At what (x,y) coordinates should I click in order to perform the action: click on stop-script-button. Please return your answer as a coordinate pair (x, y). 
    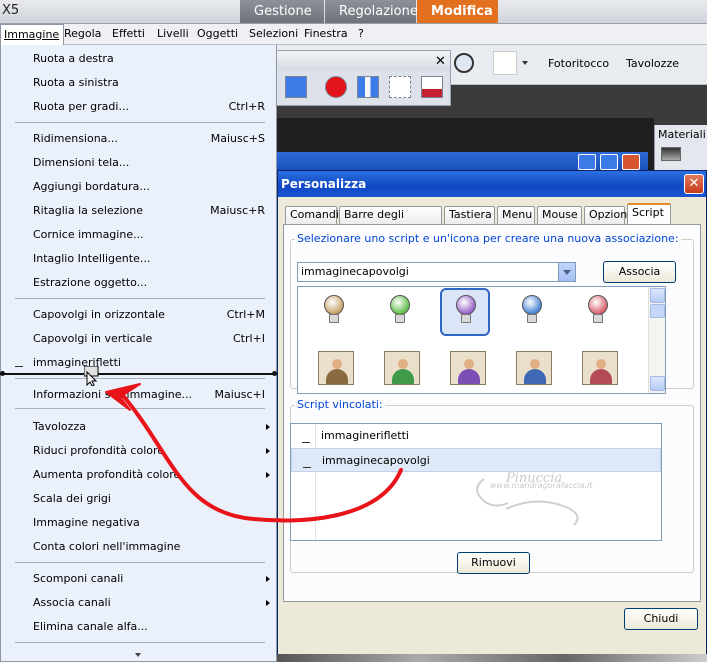
    Looking at the image, I should click on (296, 87).